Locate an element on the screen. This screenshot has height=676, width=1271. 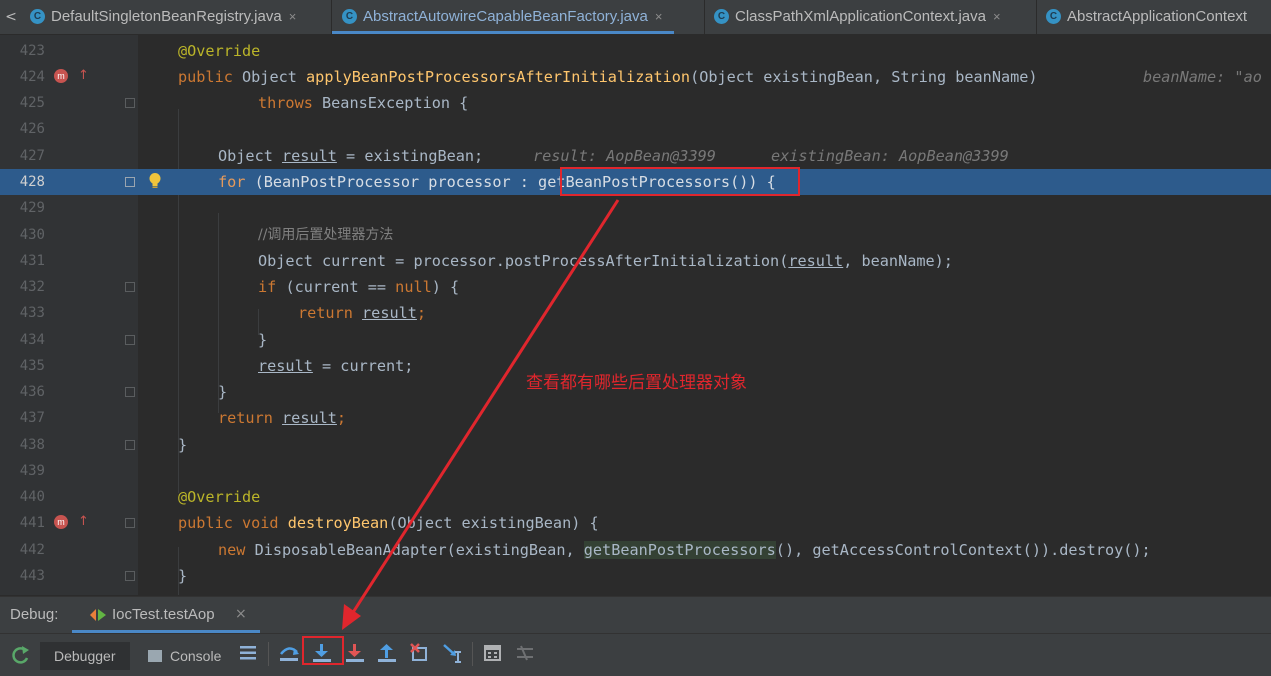
code-line: 437 return result; is located at coordinates (635, 418).